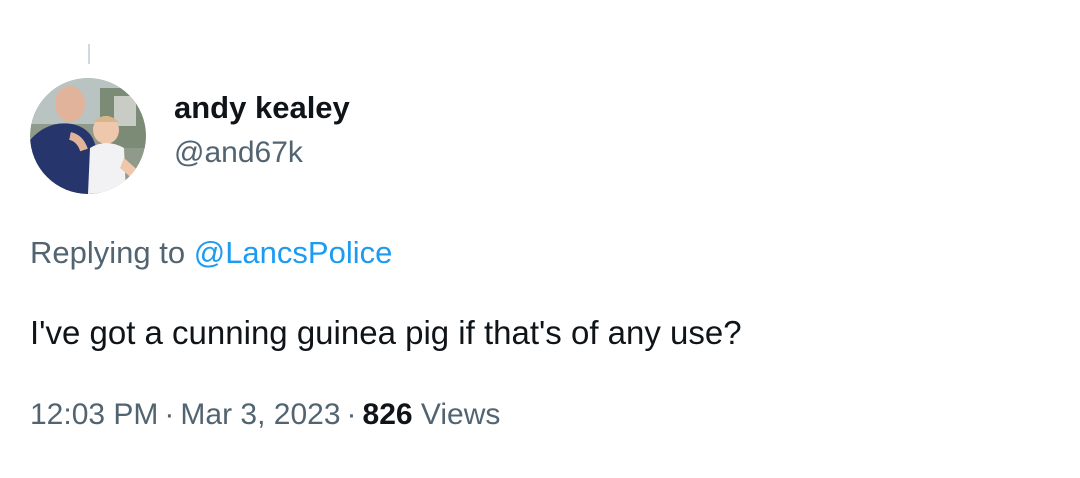 This screenshot has width=1080, height=478. I want to click on author-handle: @and67k, so click(262, 153).